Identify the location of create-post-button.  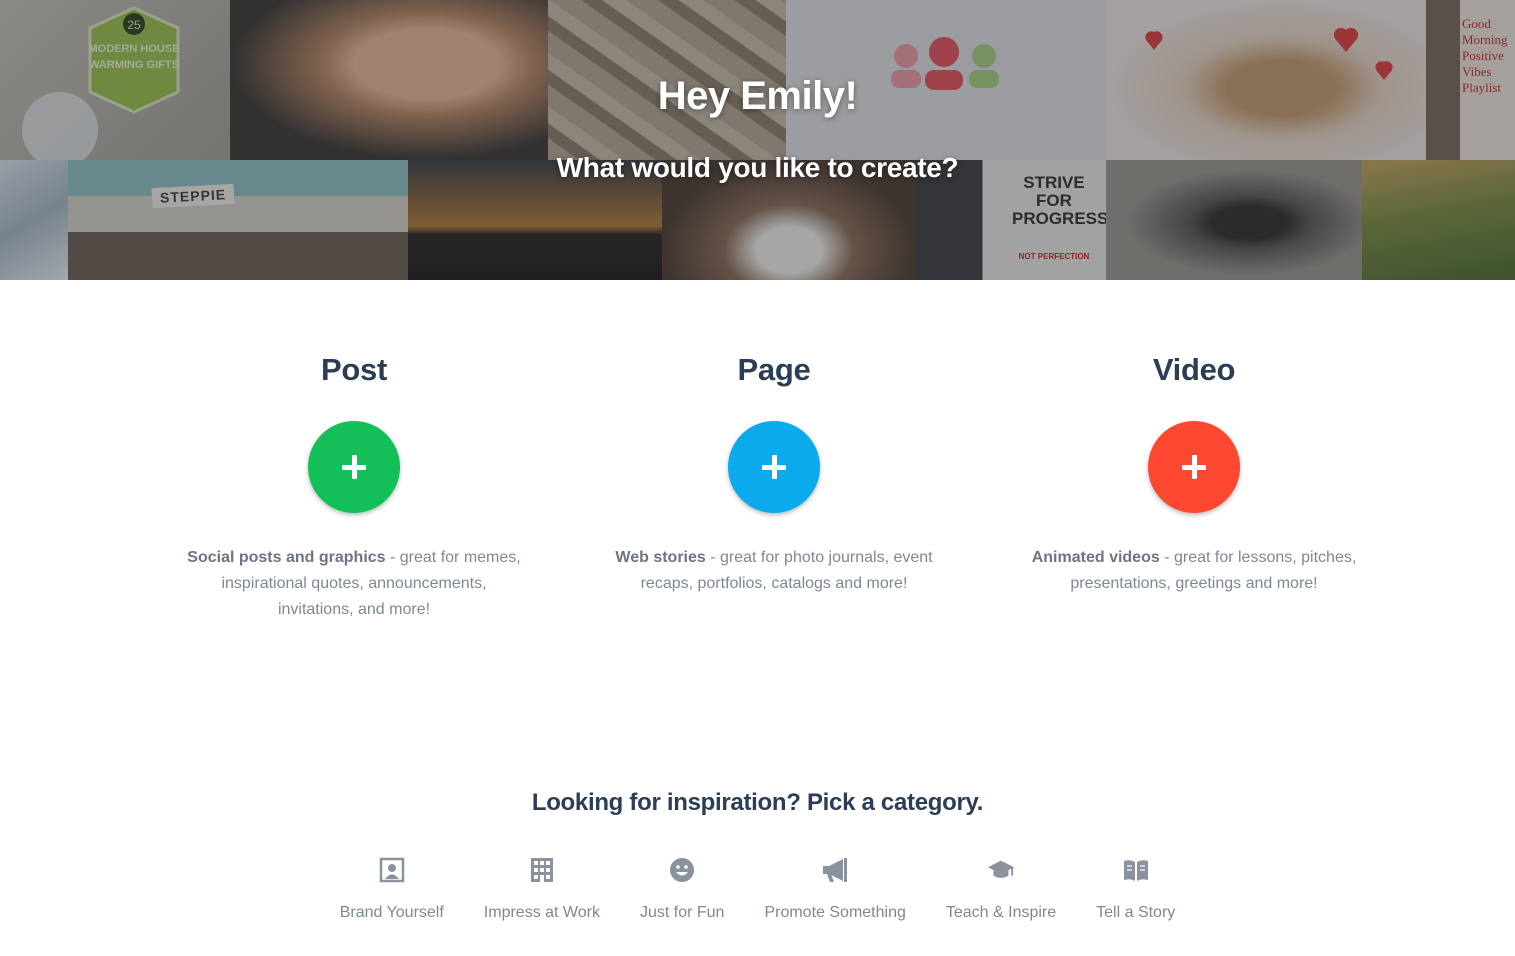
(354, 467).